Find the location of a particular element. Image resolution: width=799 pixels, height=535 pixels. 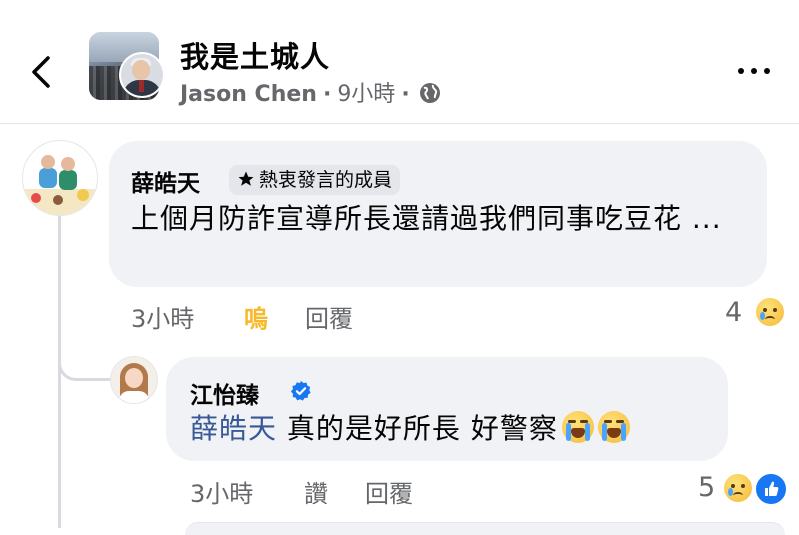

like-icon is located at coordinates (771, 489).